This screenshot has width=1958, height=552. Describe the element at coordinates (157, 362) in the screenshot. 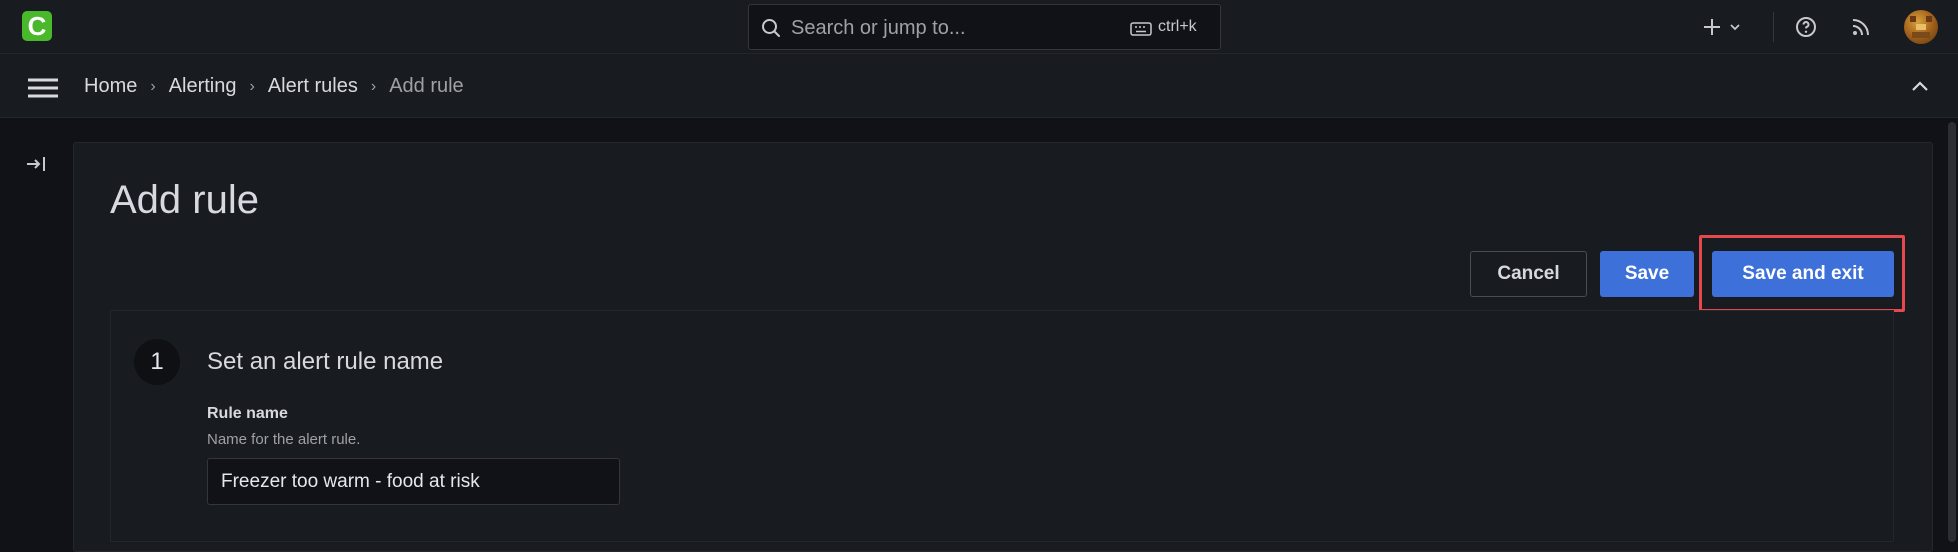

I see `step-number: 1` at that location.